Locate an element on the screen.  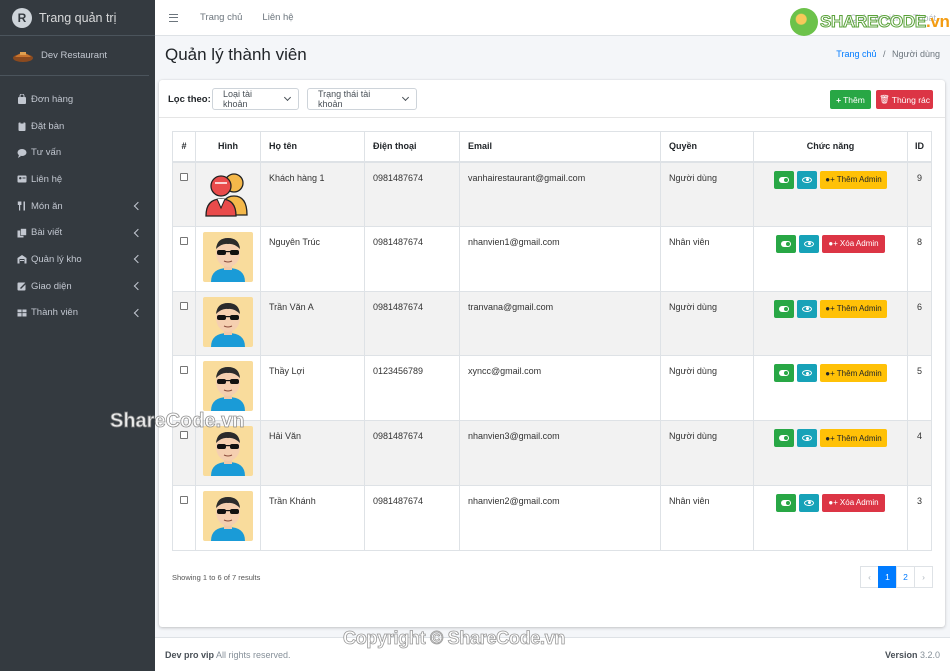
sidebar-item-0: Đơn hàng is located at coordinates (77, 99).